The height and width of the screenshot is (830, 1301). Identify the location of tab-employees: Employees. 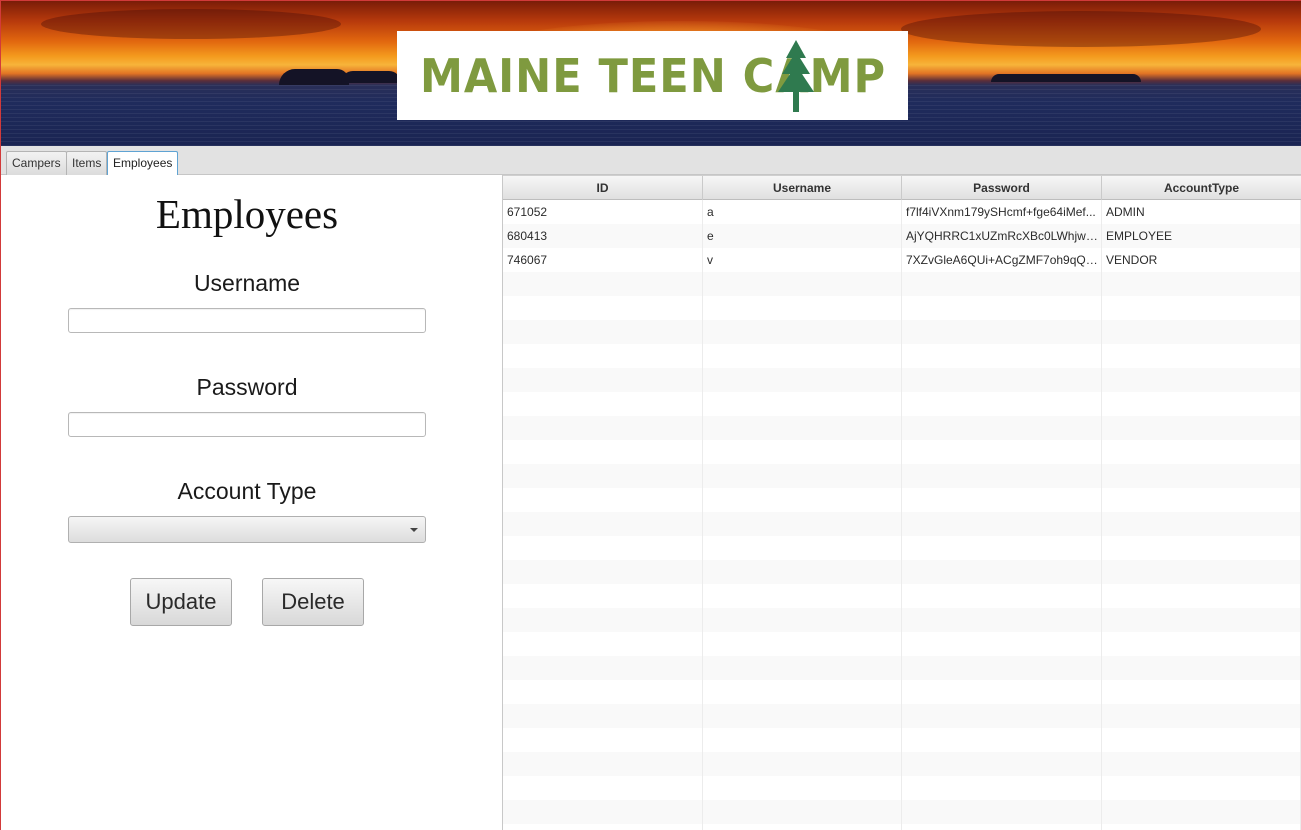
(143, 163).